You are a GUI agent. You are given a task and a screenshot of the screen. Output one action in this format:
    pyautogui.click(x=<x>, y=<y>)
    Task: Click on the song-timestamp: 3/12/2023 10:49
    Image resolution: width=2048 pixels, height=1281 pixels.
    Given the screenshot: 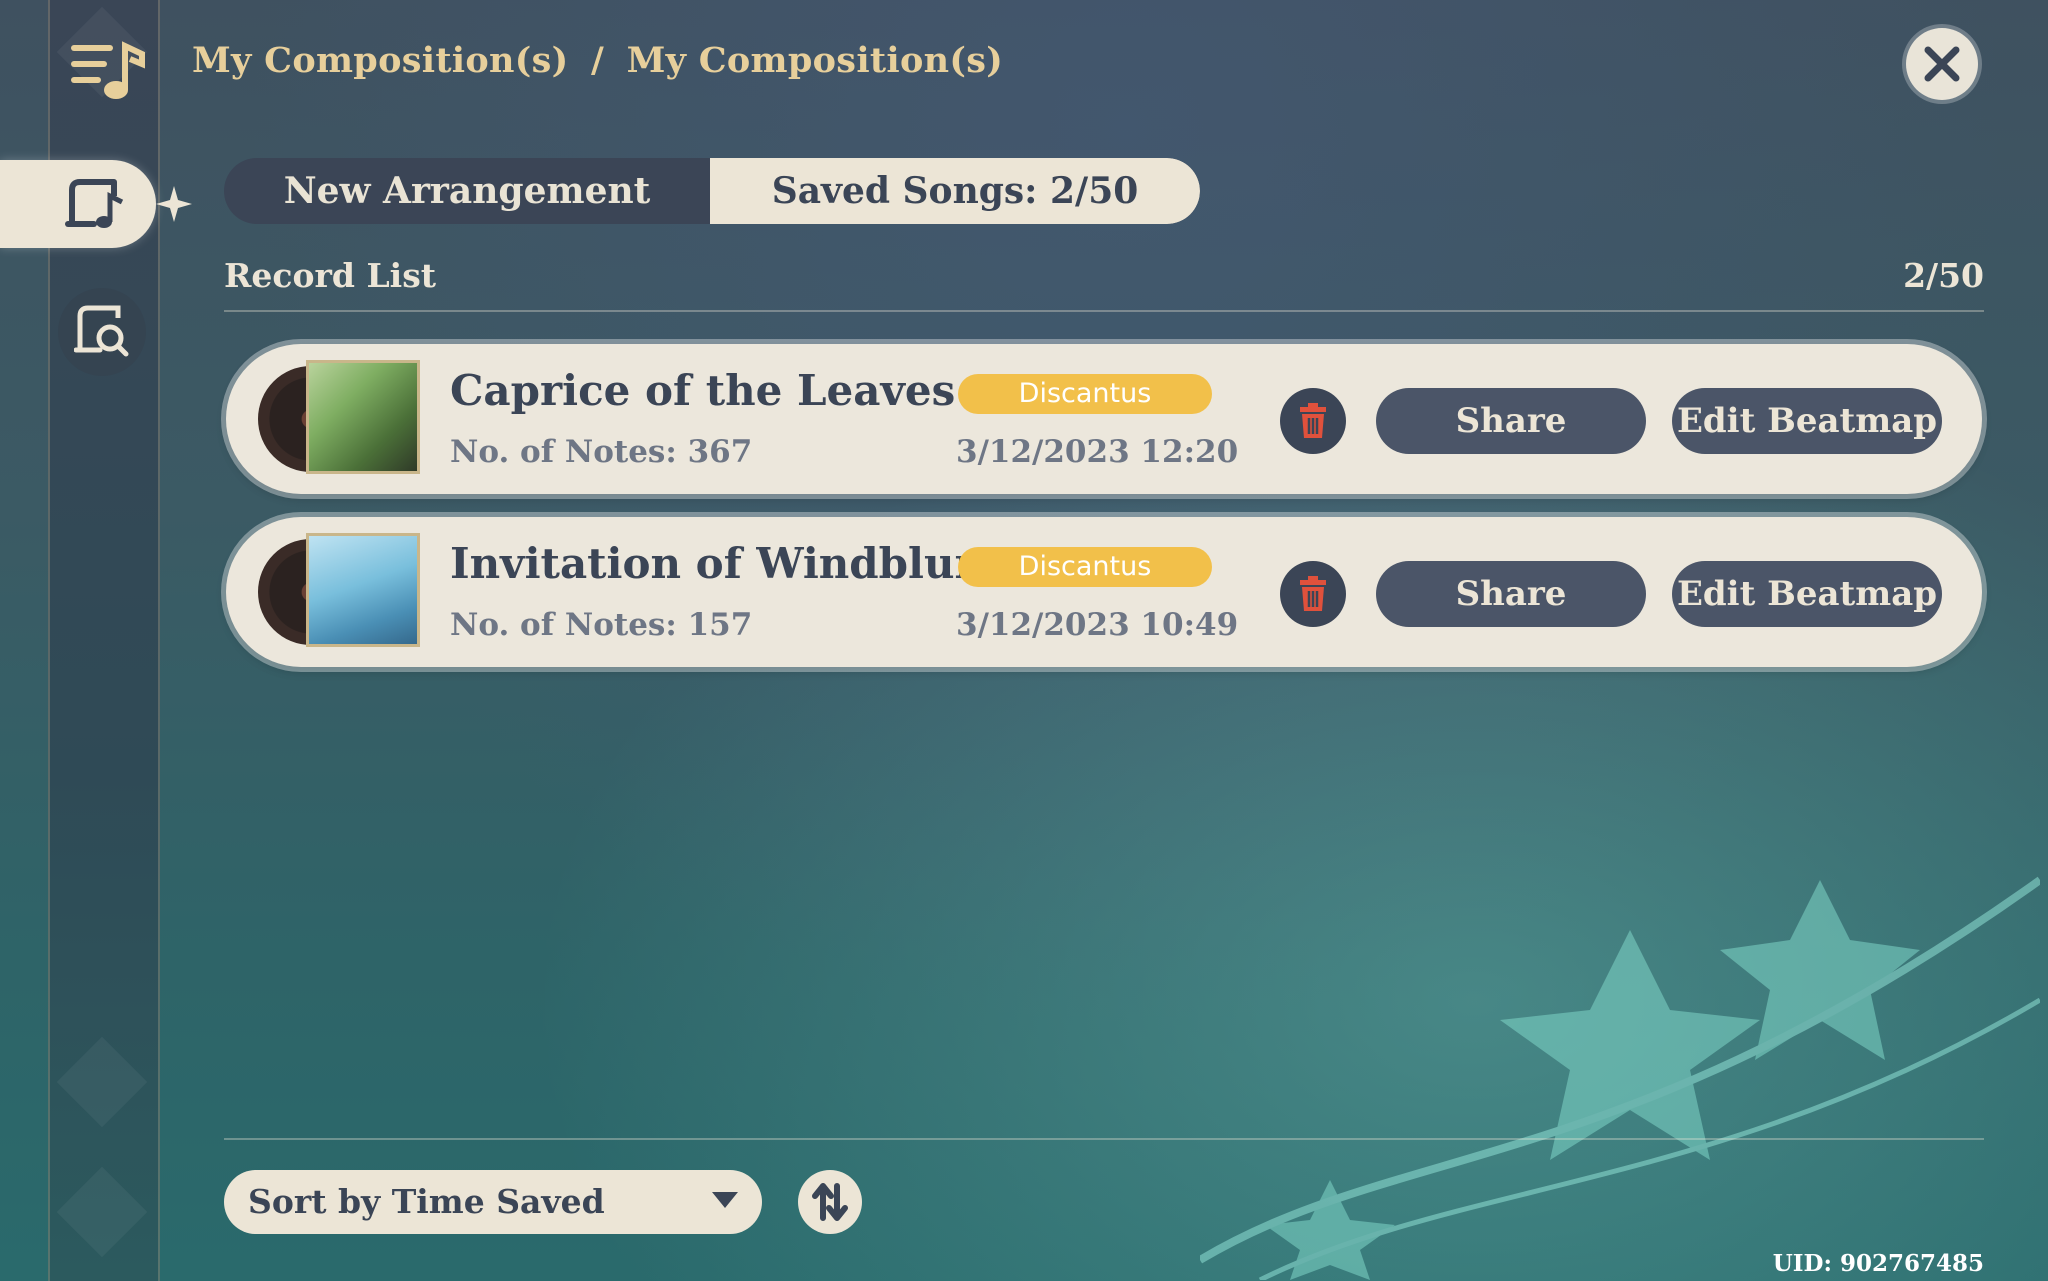 What is the action you would take?
    pyautogui.click(x=1097, y=625)
    